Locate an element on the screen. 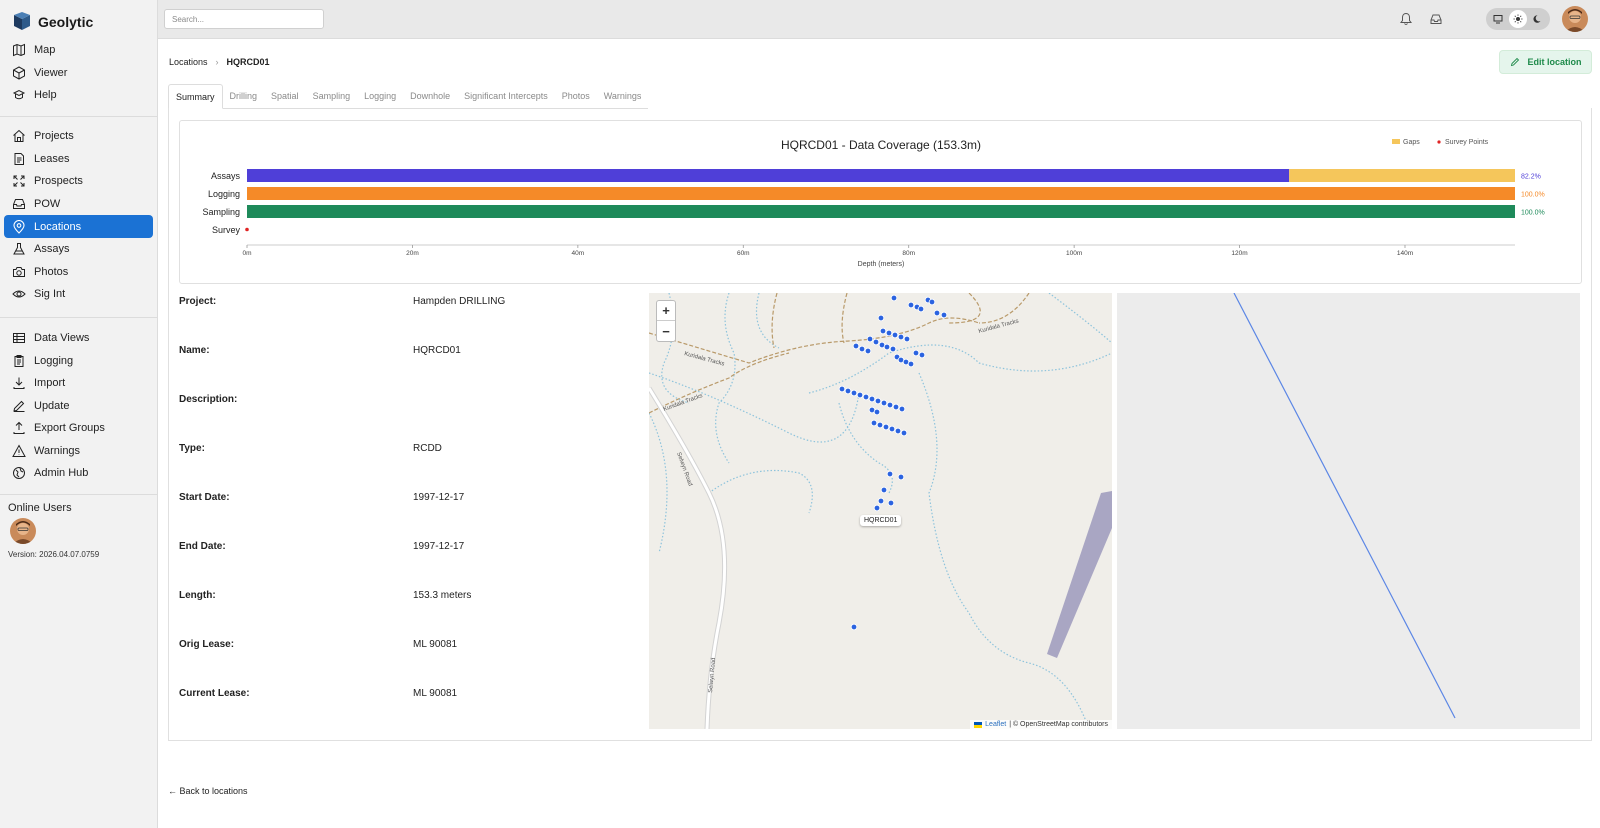 Image resolution: width=1600 pixels, height=828 pixels. sidebar-item-map: Map is located at coordinates (78, 50).